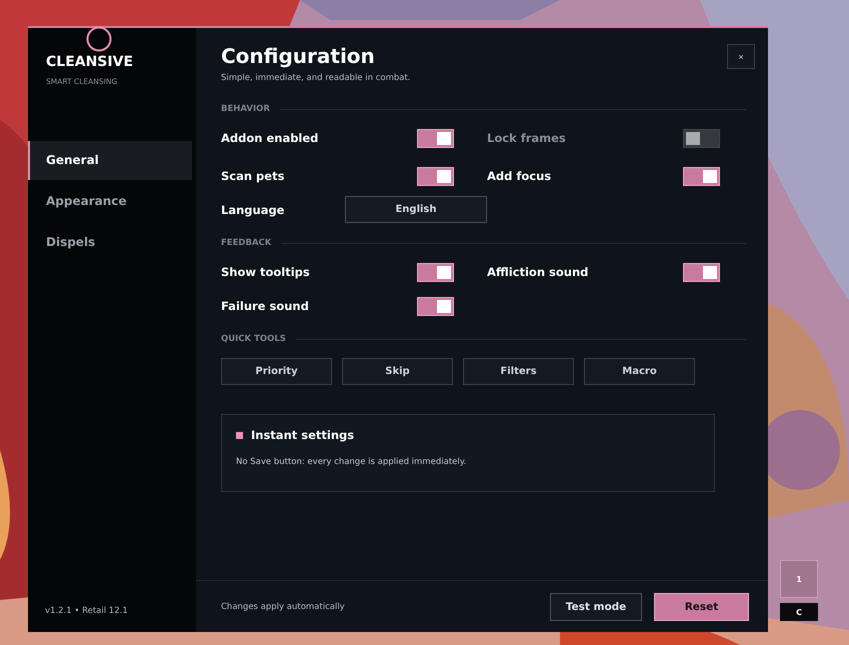 This screenshot has width=849, height=645. What do you see at coordinates (315, 78) in the screenshot?
I see `subtitle: Simple, immediate, and readable in combat.` at bounding box center [315, 78].